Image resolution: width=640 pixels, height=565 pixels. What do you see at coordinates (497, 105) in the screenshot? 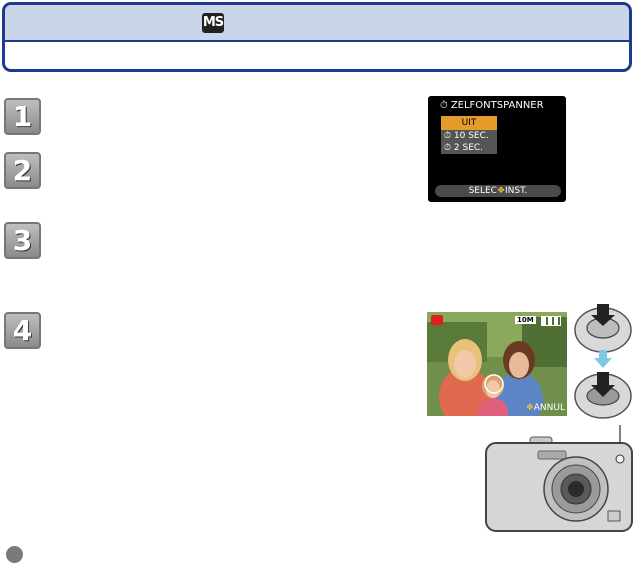
I see `menu-title-label: ZELFONTSPANNER` at bounding box center [497, 105].